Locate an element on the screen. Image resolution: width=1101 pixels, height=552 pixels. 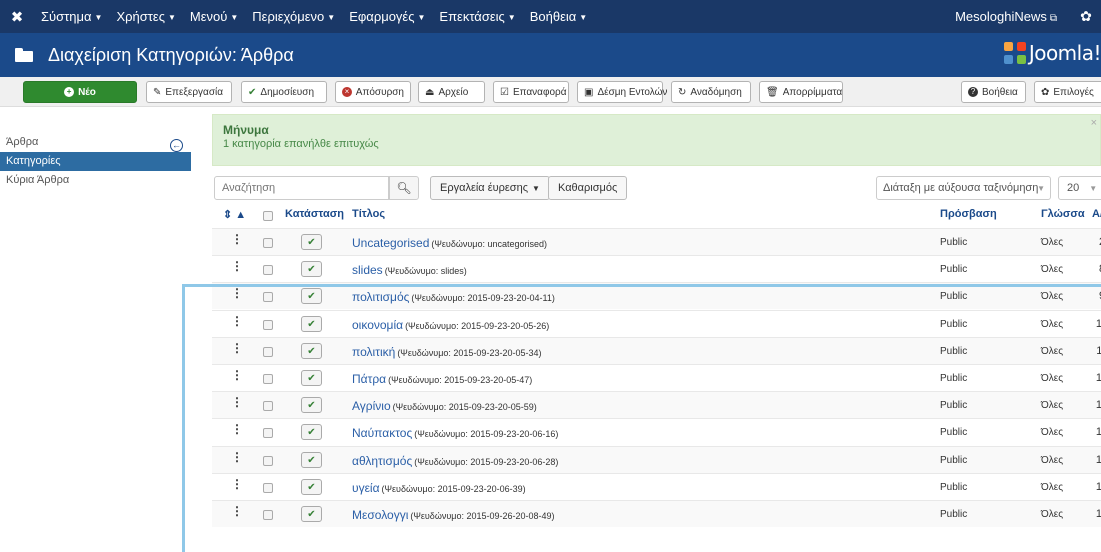
menu-components: Εφαρμογές ▼ is located at coordinates (387, 16).